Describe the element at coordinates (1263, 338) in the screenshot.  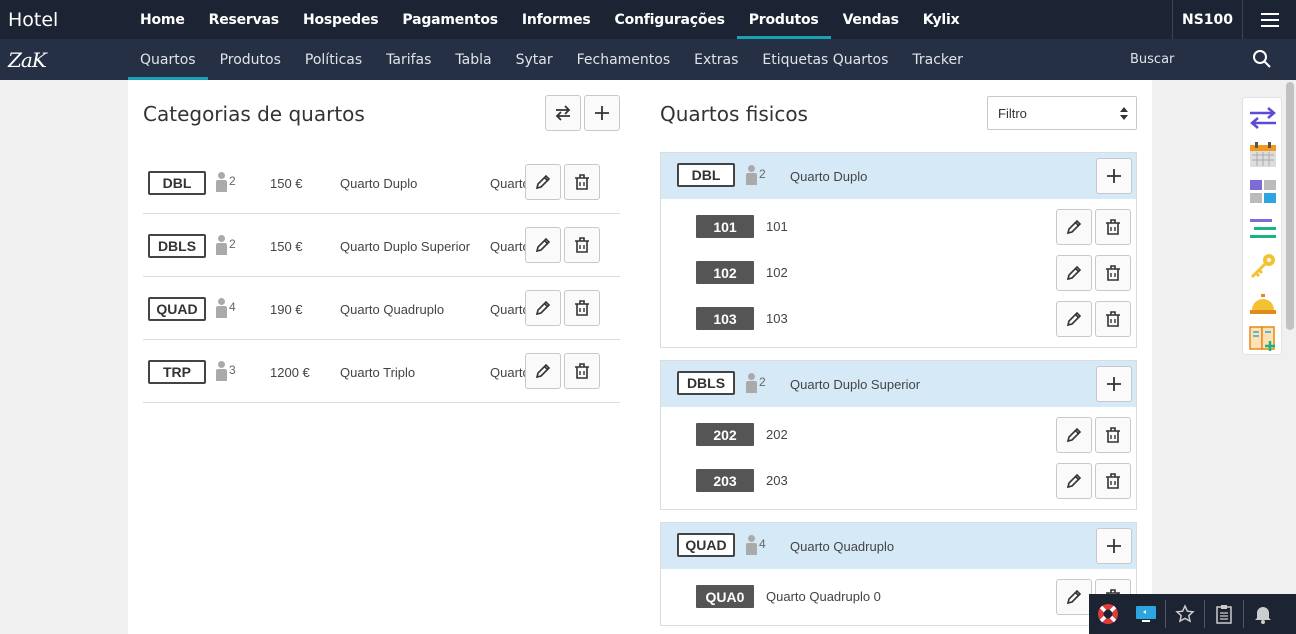
I see `guest-book-add-icon` at that location.